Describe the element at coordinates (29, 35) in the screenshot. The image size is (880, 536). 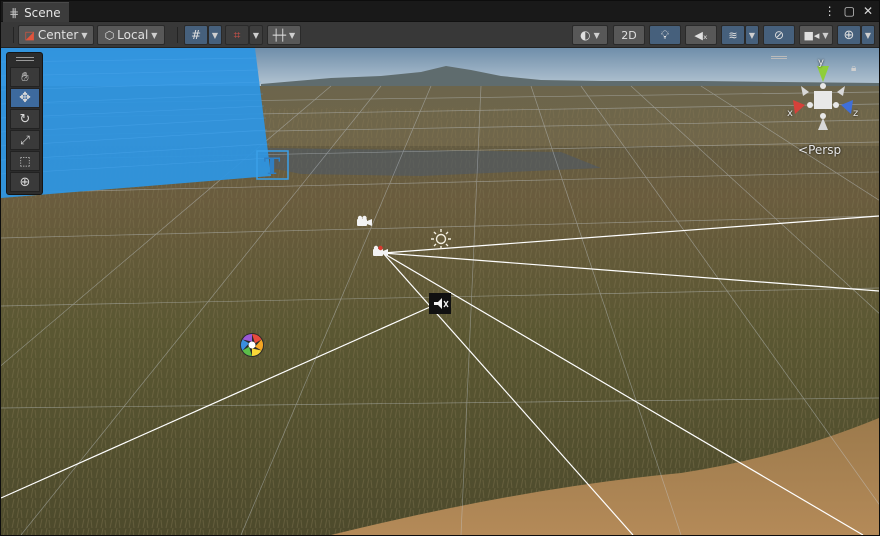
I see `pivot-center-icon: ◪` at that location.